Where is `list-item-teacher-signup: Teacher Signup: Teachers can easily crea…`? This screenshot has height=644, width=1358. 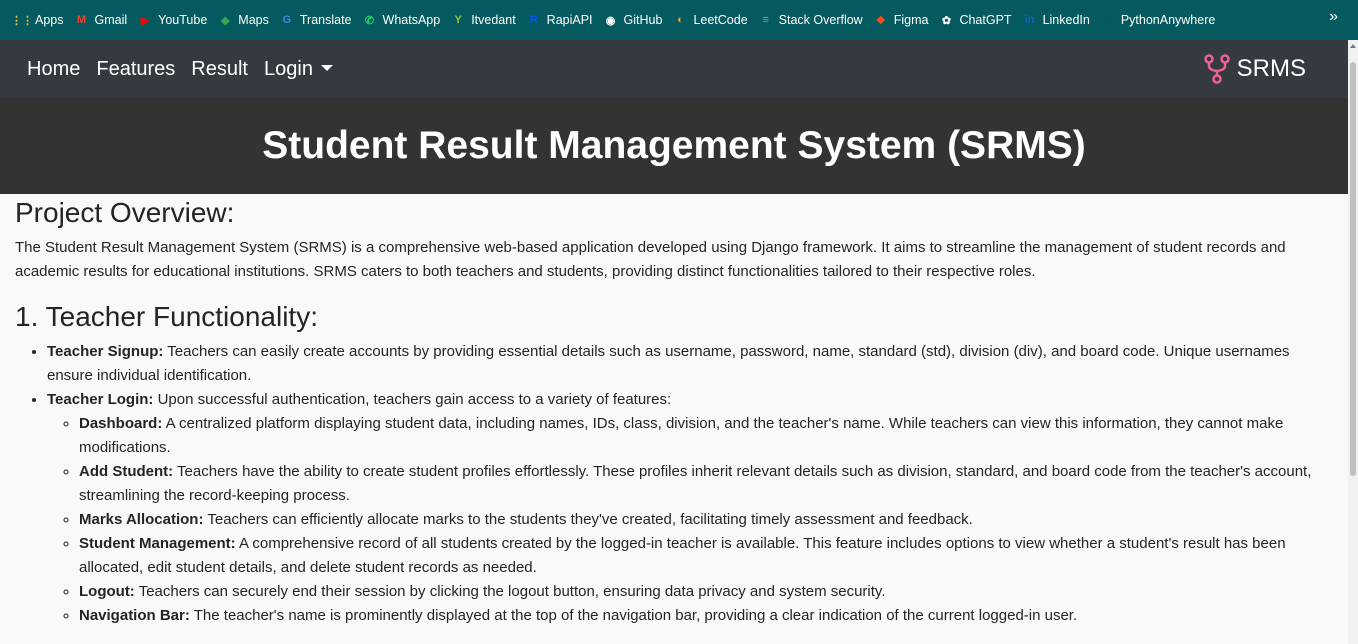
list-item-teacher-signup: Teacher Signup: Teachers can easily crea… is located at coordinates (691, 364).